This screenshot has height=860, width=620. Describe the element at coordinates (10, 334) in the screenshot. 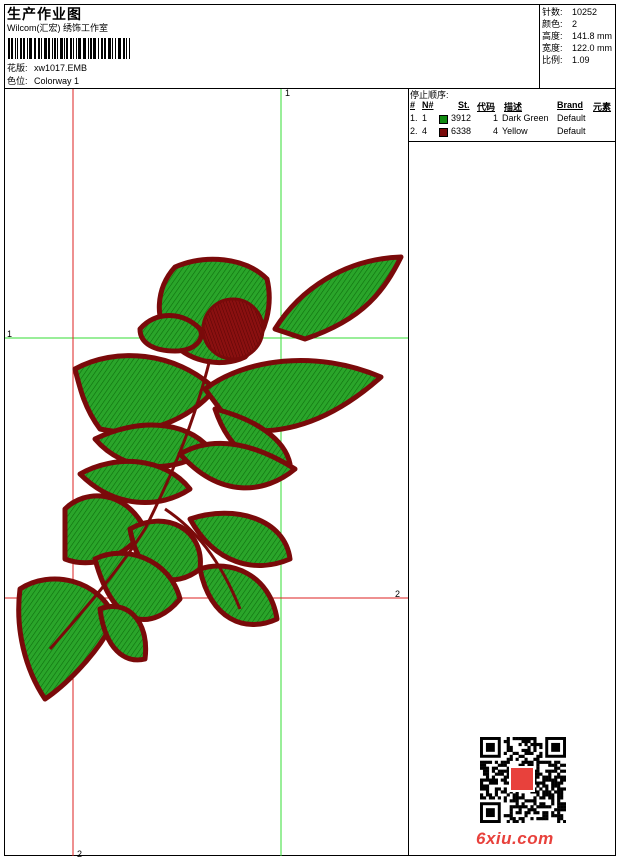

I see `guide-label-left: 1` at that location.